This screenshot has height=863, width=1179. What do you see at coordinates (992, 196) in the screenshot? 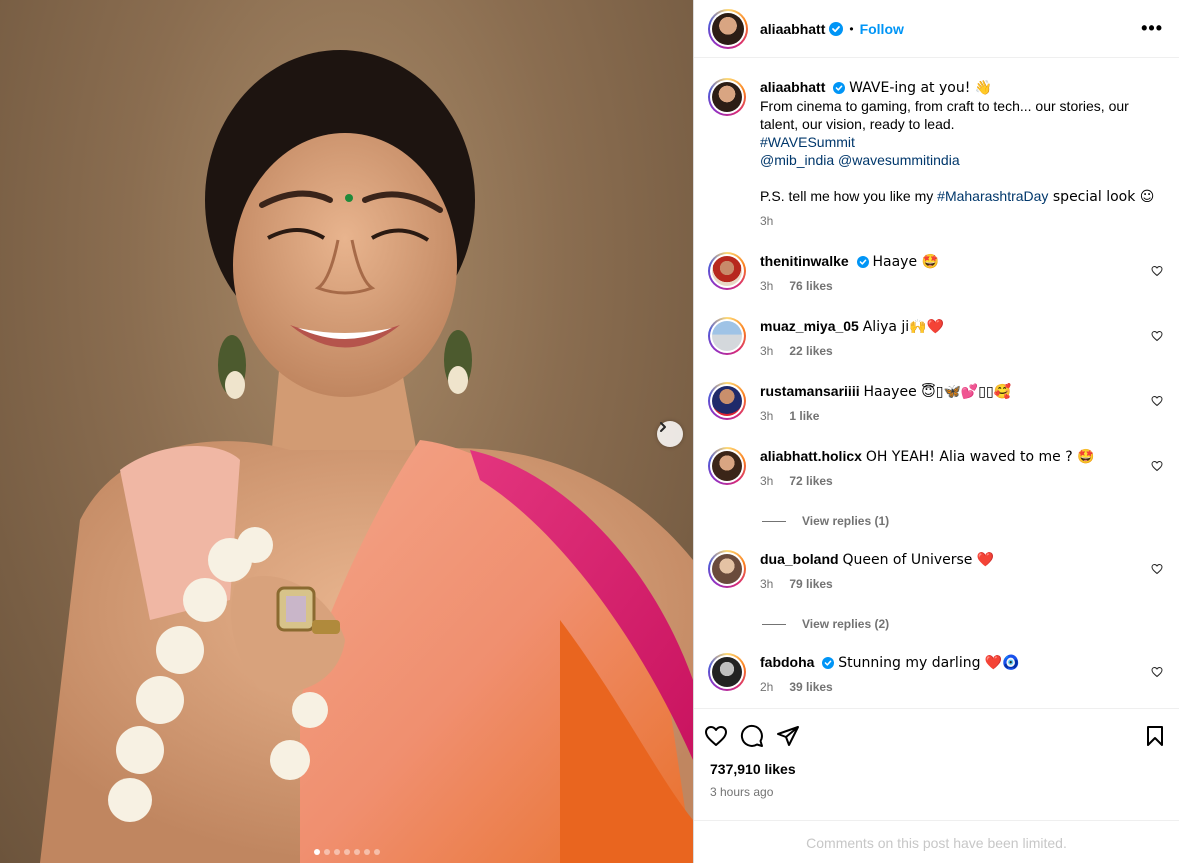
I see `hashtag-link: #MaharashtraDay` at bounding box center [992, 196].